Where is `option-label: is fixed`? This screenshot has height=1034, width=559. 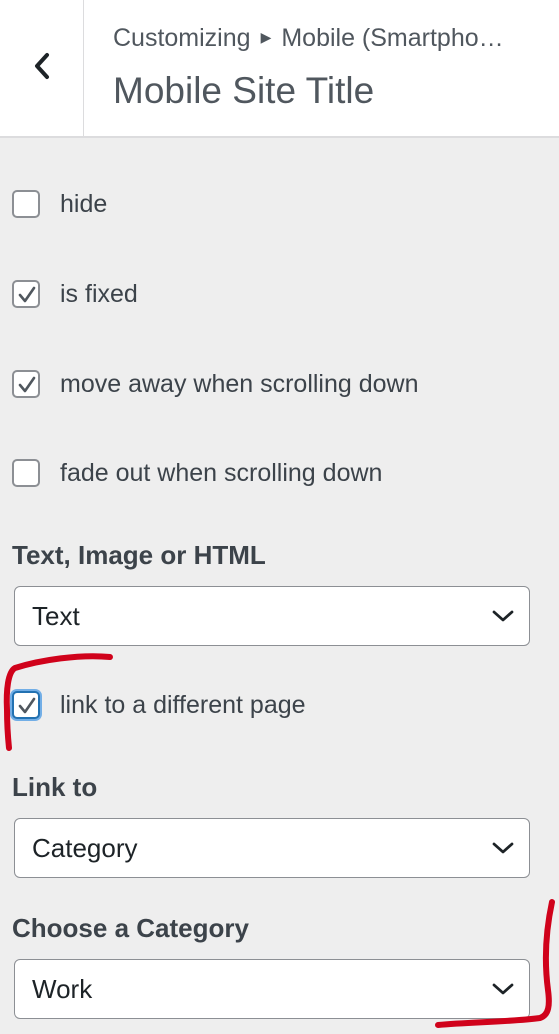 option-label: is fixed is located at coordinates (99, 293).